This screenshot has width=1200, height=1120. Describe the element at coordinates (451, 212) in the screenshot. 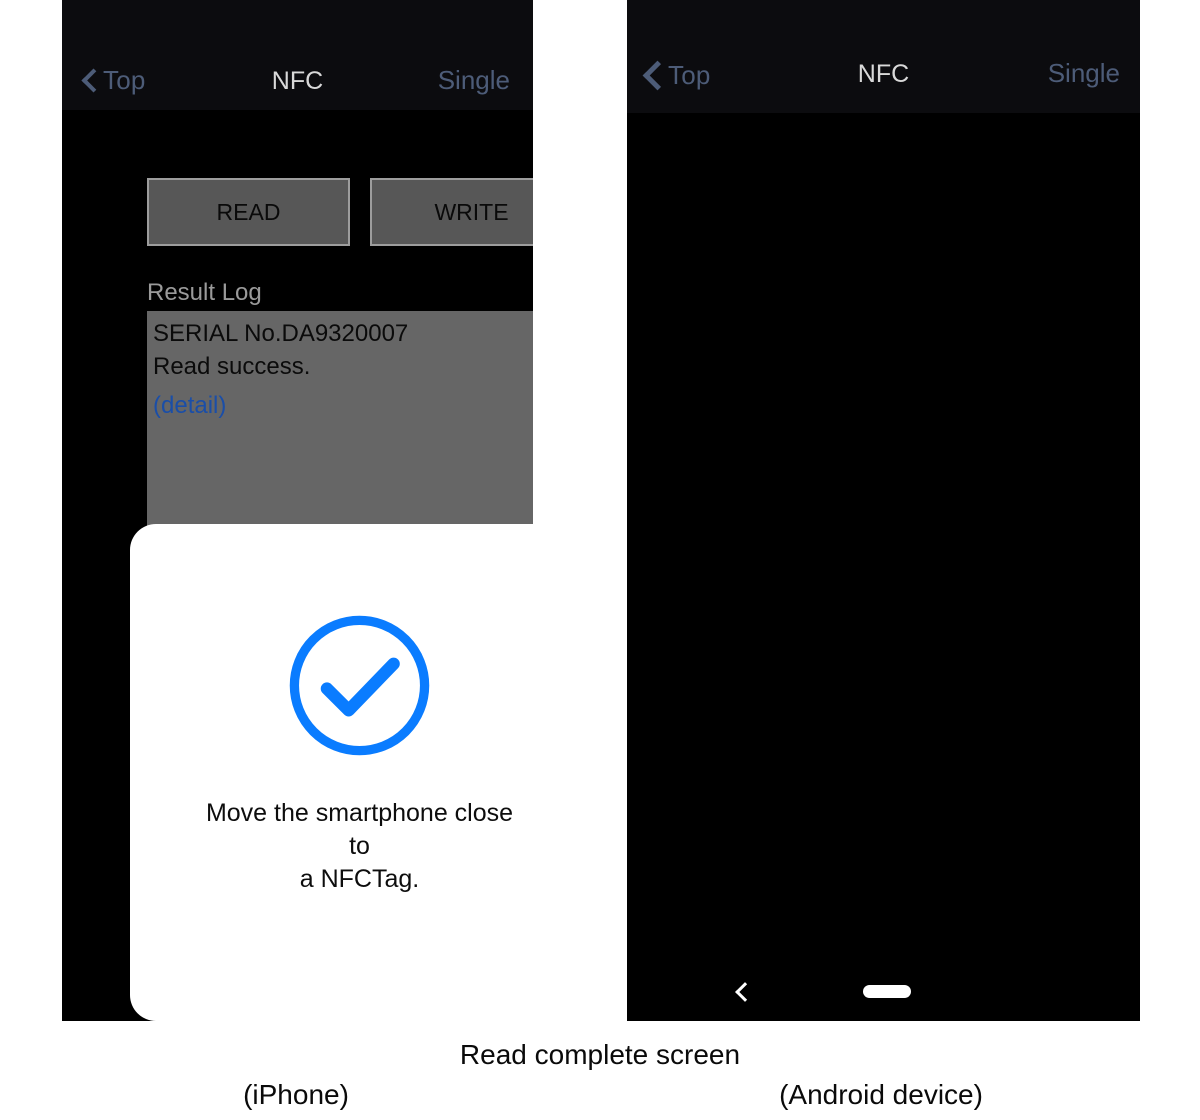

I see `iphone-write-button: WRITE` at that location.